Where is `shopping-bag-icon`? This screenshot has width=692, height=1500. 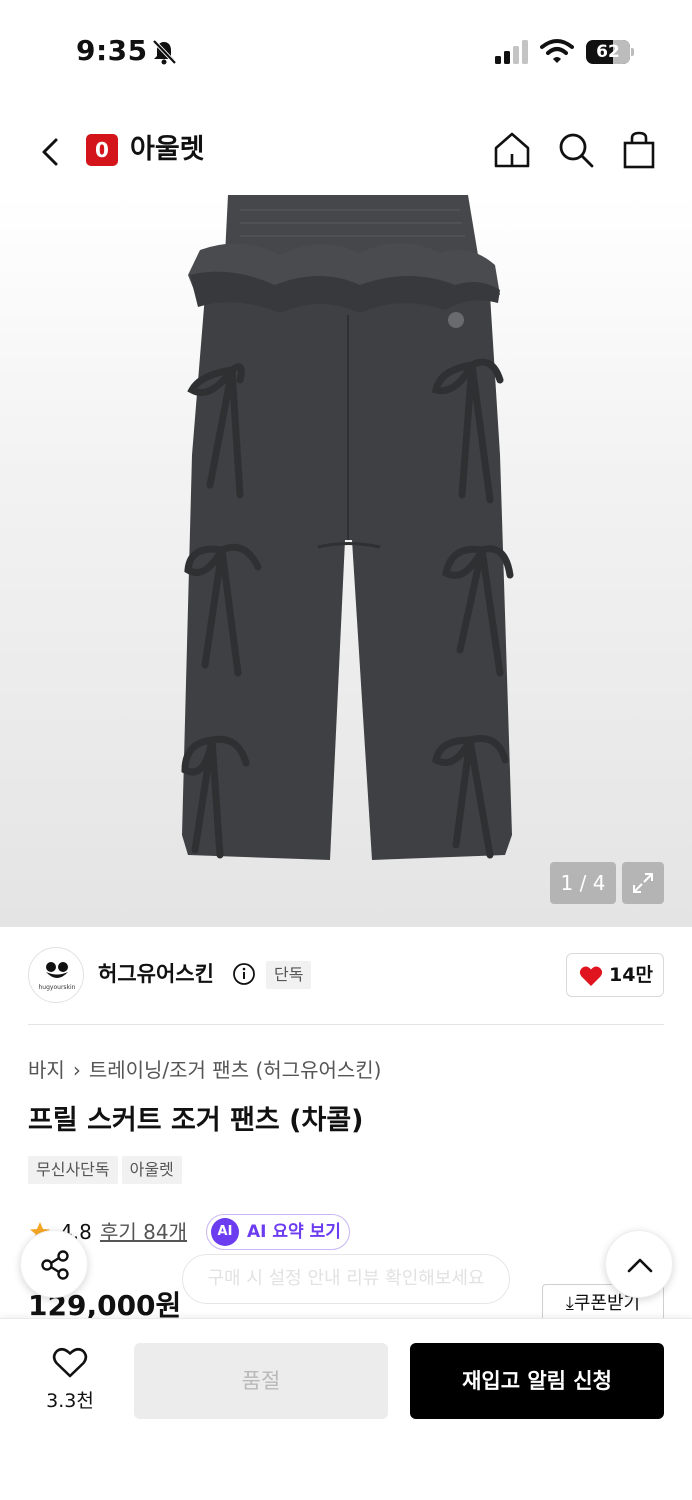
shopping-bag-icon is located at coordinates (639, 150).